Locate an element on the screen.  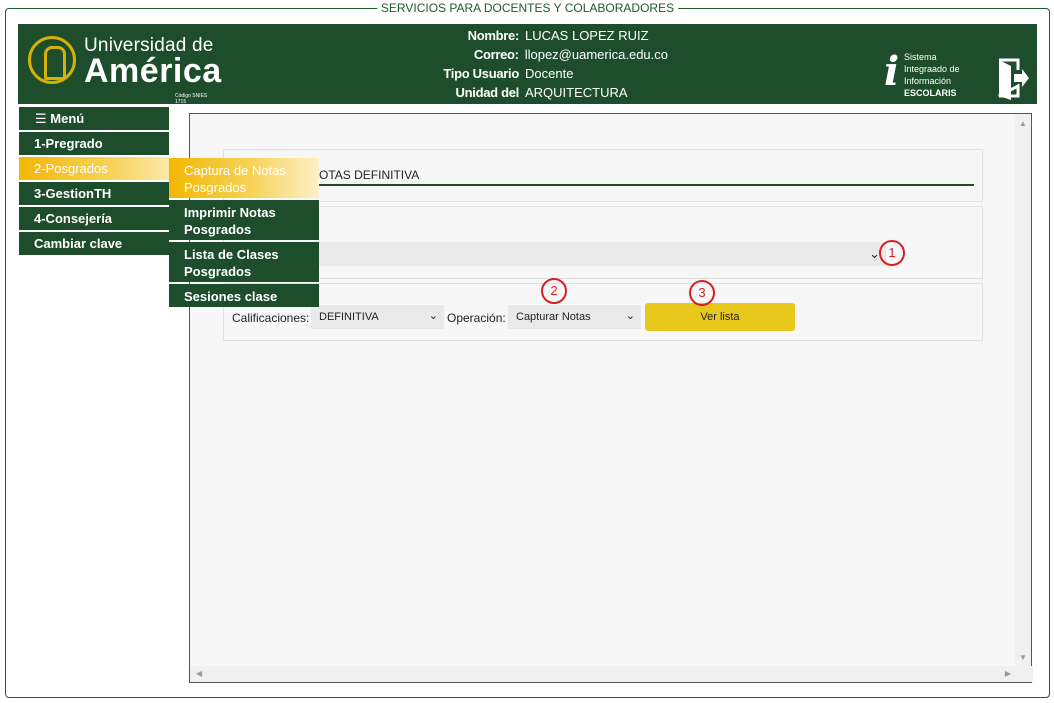
title-panel: OTAS DEFINITIVA is located at coordinates (603, 175).